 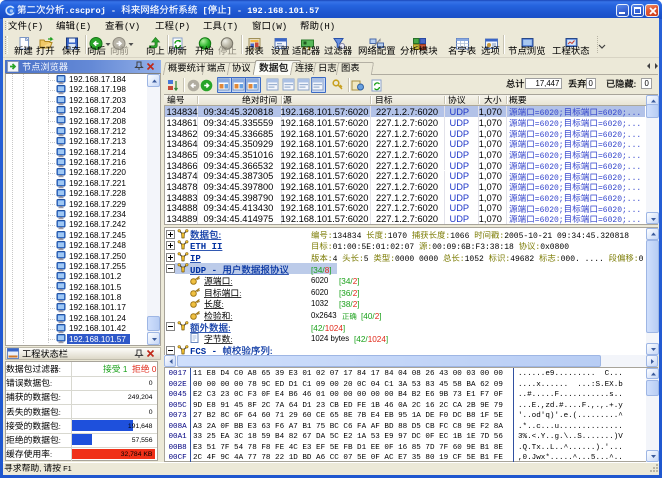 What do you see at coordinates (182, 27) in the screenshot?
I see `svg-text: (P)` at bounding box center [182, 27].